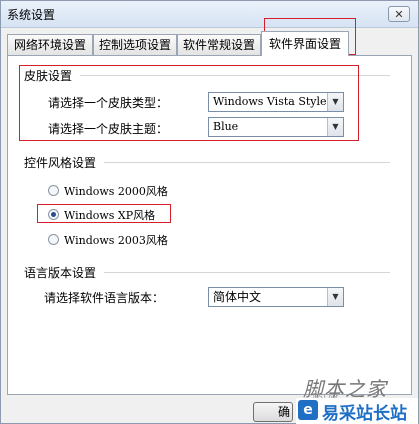 The height and width of the screenshot is (424, 419). I want to click on language-group-title: 语言版本设置, so click(62, 272).